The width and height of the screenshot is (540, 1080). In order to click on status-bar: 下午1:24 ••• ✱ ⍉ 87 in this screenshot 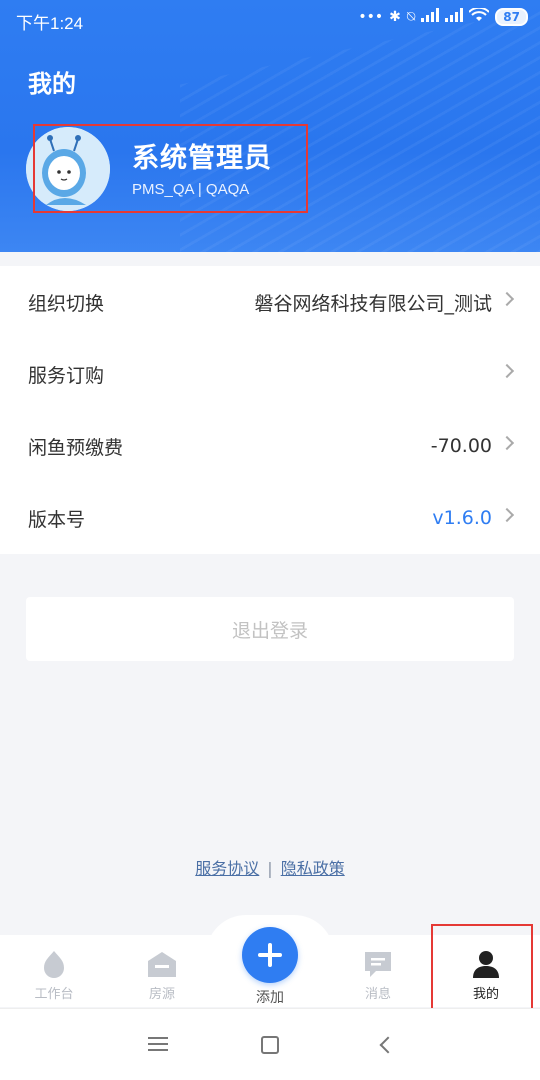, I will do `click(270, 20)`.